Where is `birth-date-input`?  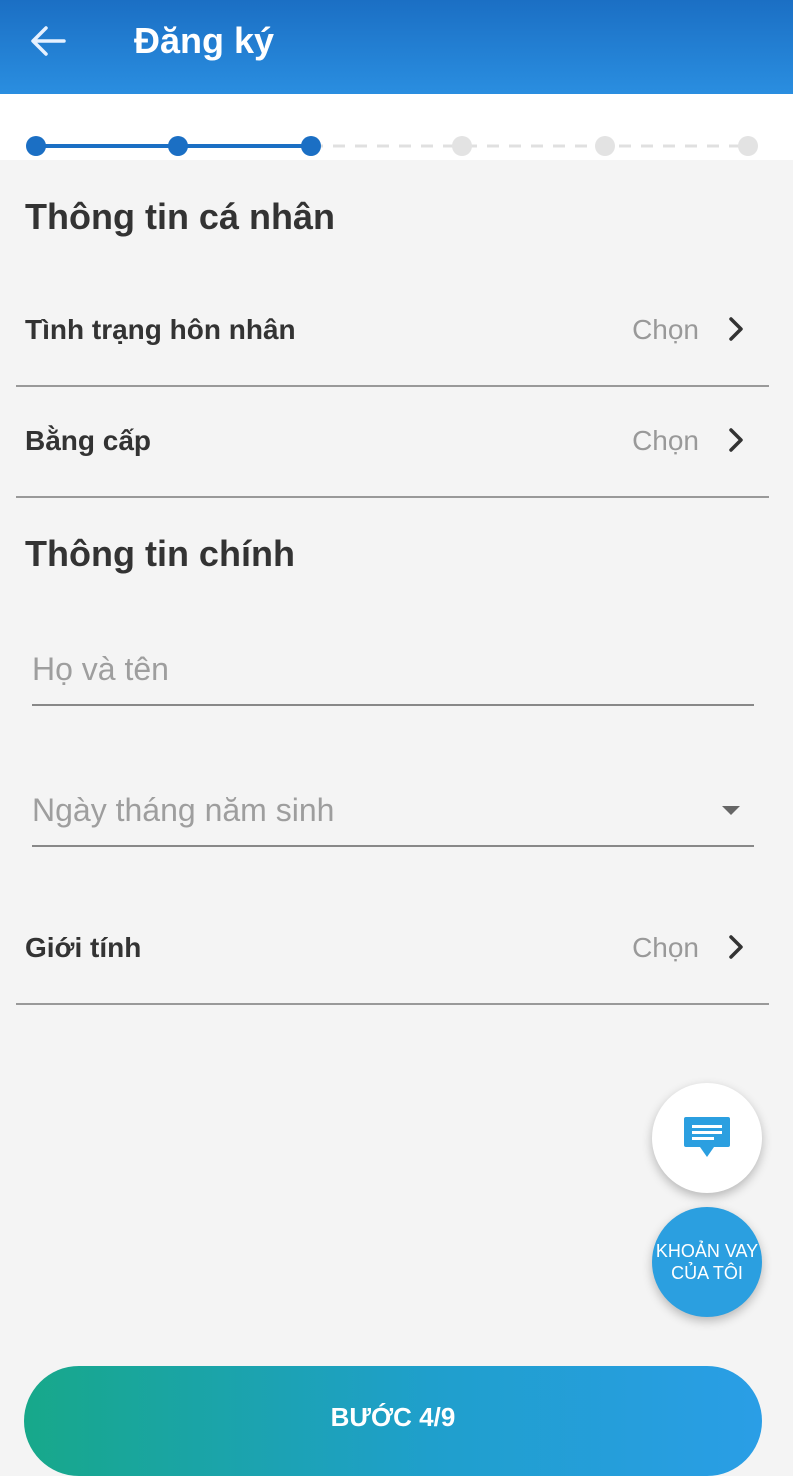
birth-date-input is located at coordinates (393, 810).